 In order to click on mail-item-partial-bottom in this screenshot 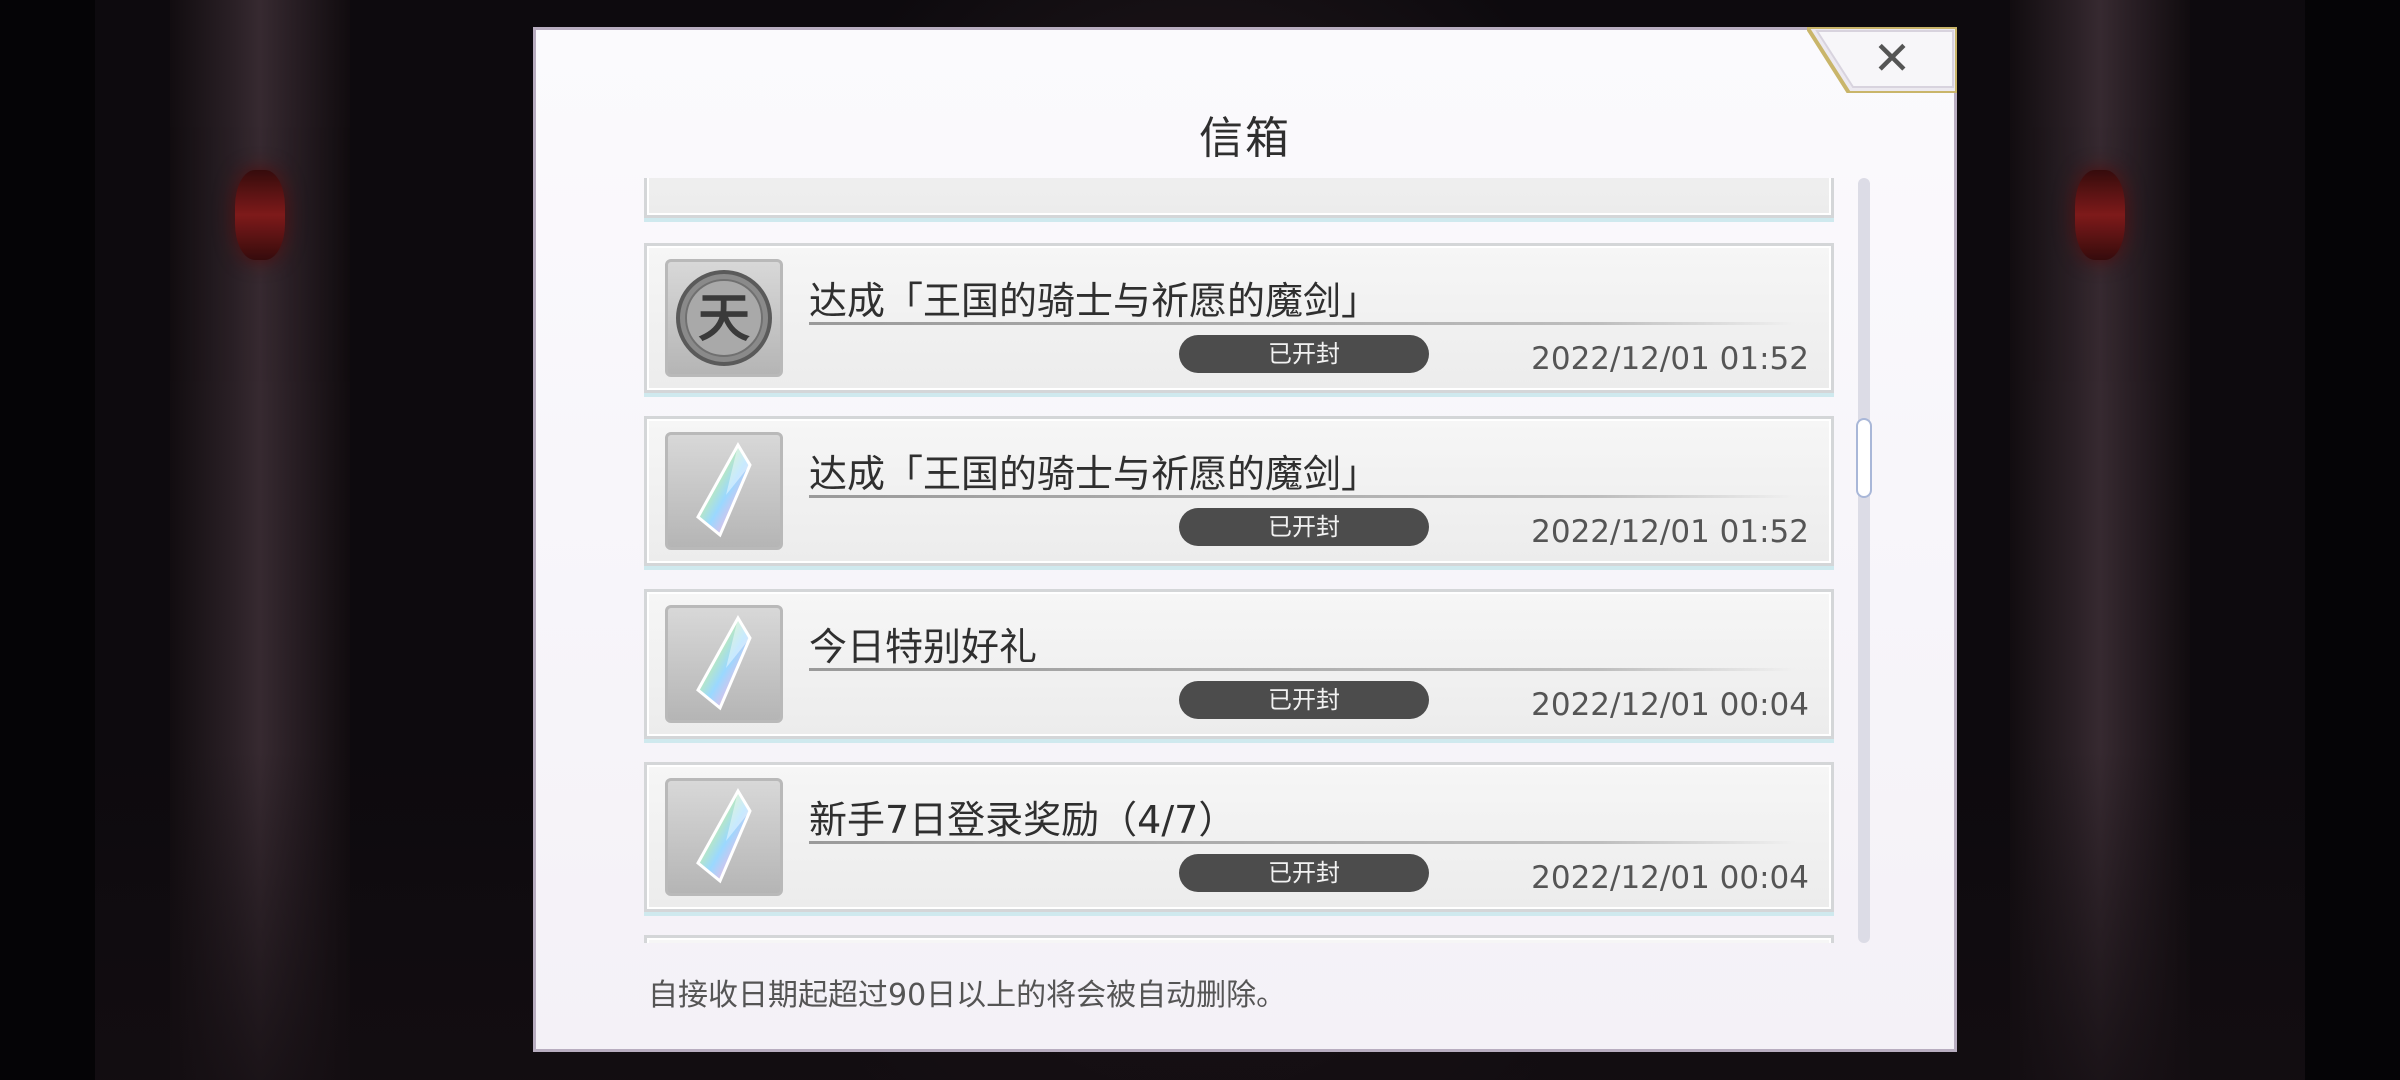, I will do `click(1239, 939)`.